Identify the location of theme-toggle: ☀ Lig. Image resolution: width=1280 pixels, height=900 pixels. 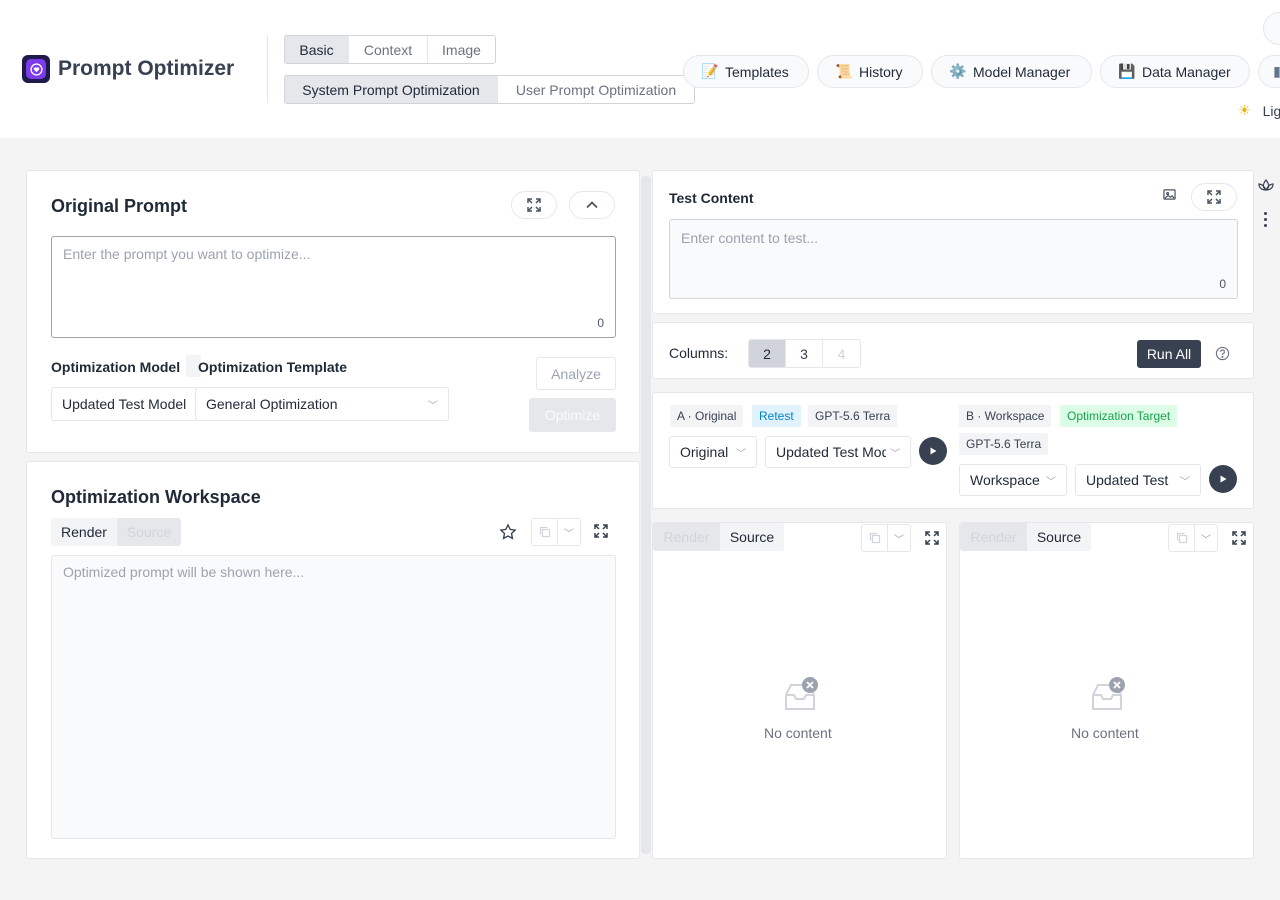
(1259, 110).